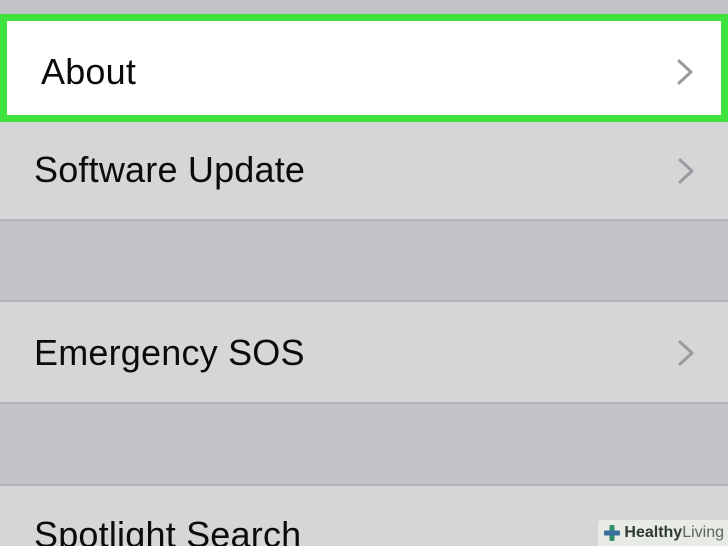 This screenshot has width=728, height=546. What do you see at coordinates (364, 7) in the screenshot?
I see `top-group-gap` at bounding box center [364, 7].